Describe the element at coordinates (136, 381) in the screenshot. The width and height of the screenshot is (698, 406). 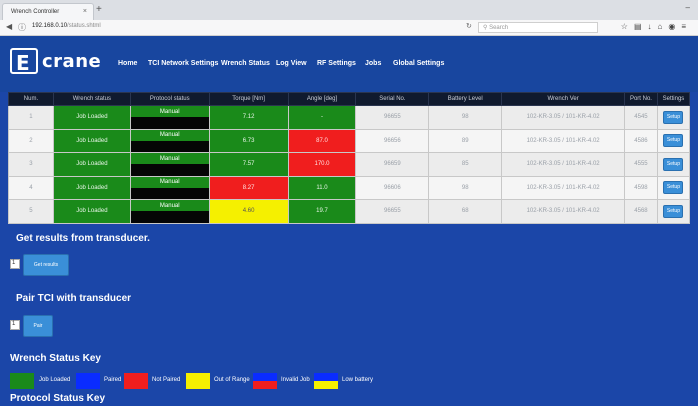
I see `swatch-not-paired` at that location.